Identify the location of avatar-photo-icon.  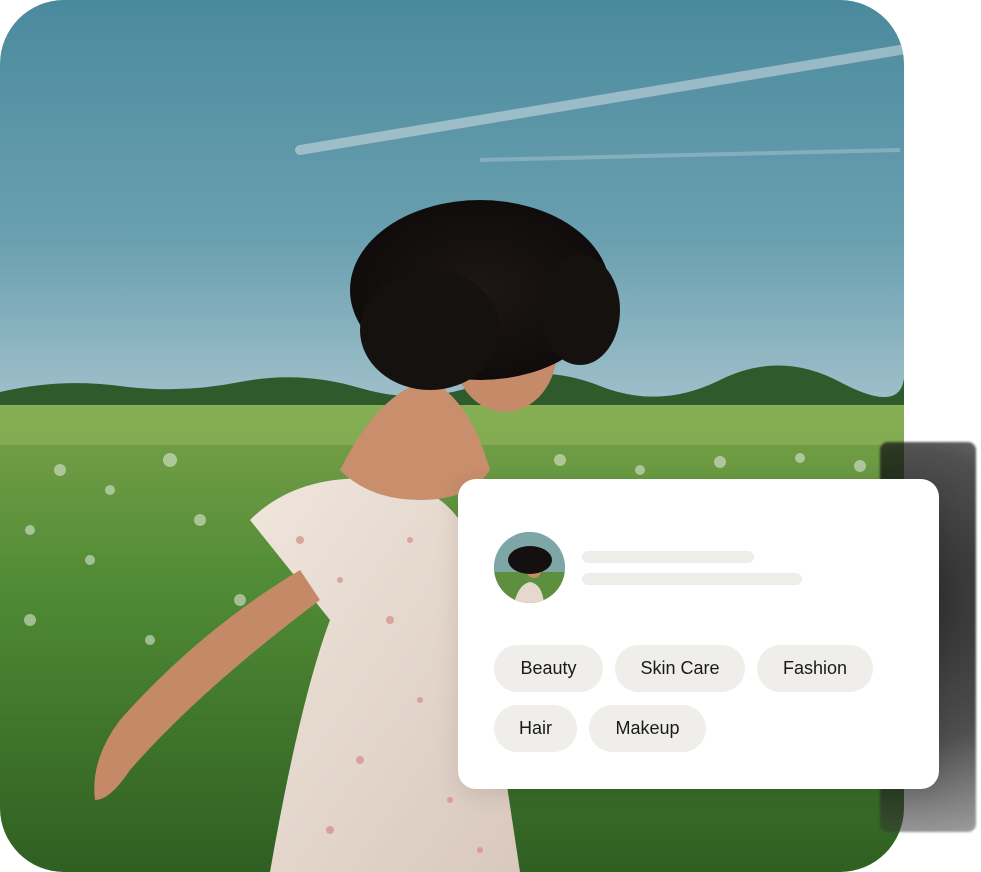
(529, 567).